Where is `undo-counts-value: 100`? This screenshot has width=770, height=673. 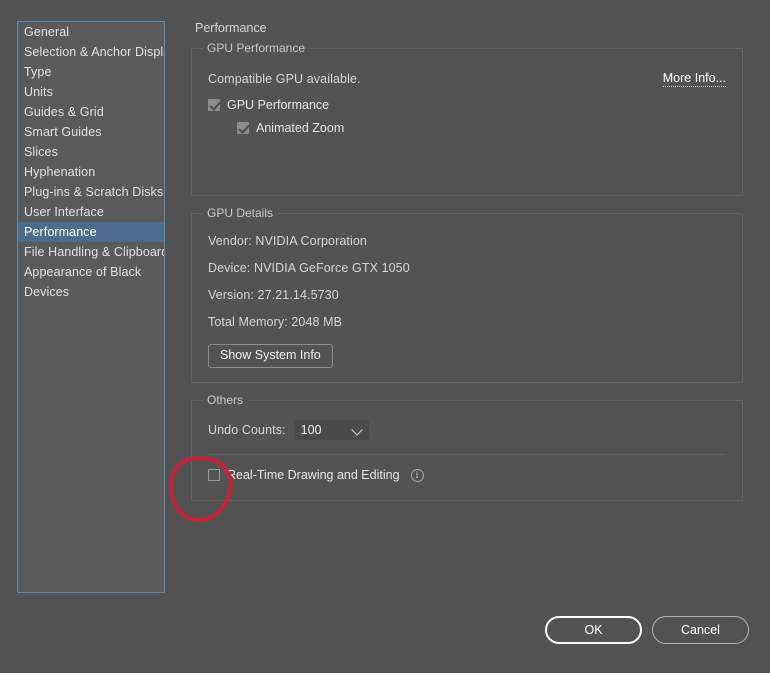
undo-counts-value: 100 is located at coordinates (311, 430).